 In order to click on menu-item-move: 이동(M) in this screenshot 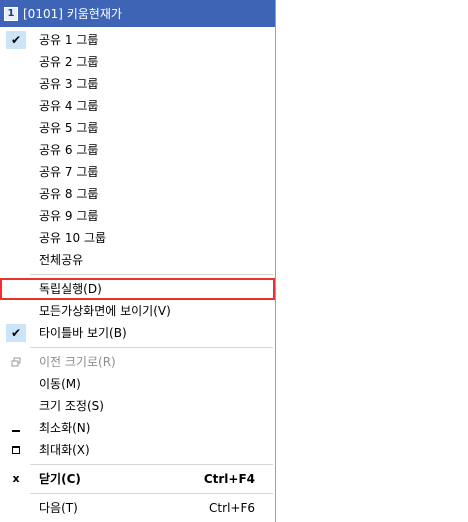, I will do `click(137, 384)`.